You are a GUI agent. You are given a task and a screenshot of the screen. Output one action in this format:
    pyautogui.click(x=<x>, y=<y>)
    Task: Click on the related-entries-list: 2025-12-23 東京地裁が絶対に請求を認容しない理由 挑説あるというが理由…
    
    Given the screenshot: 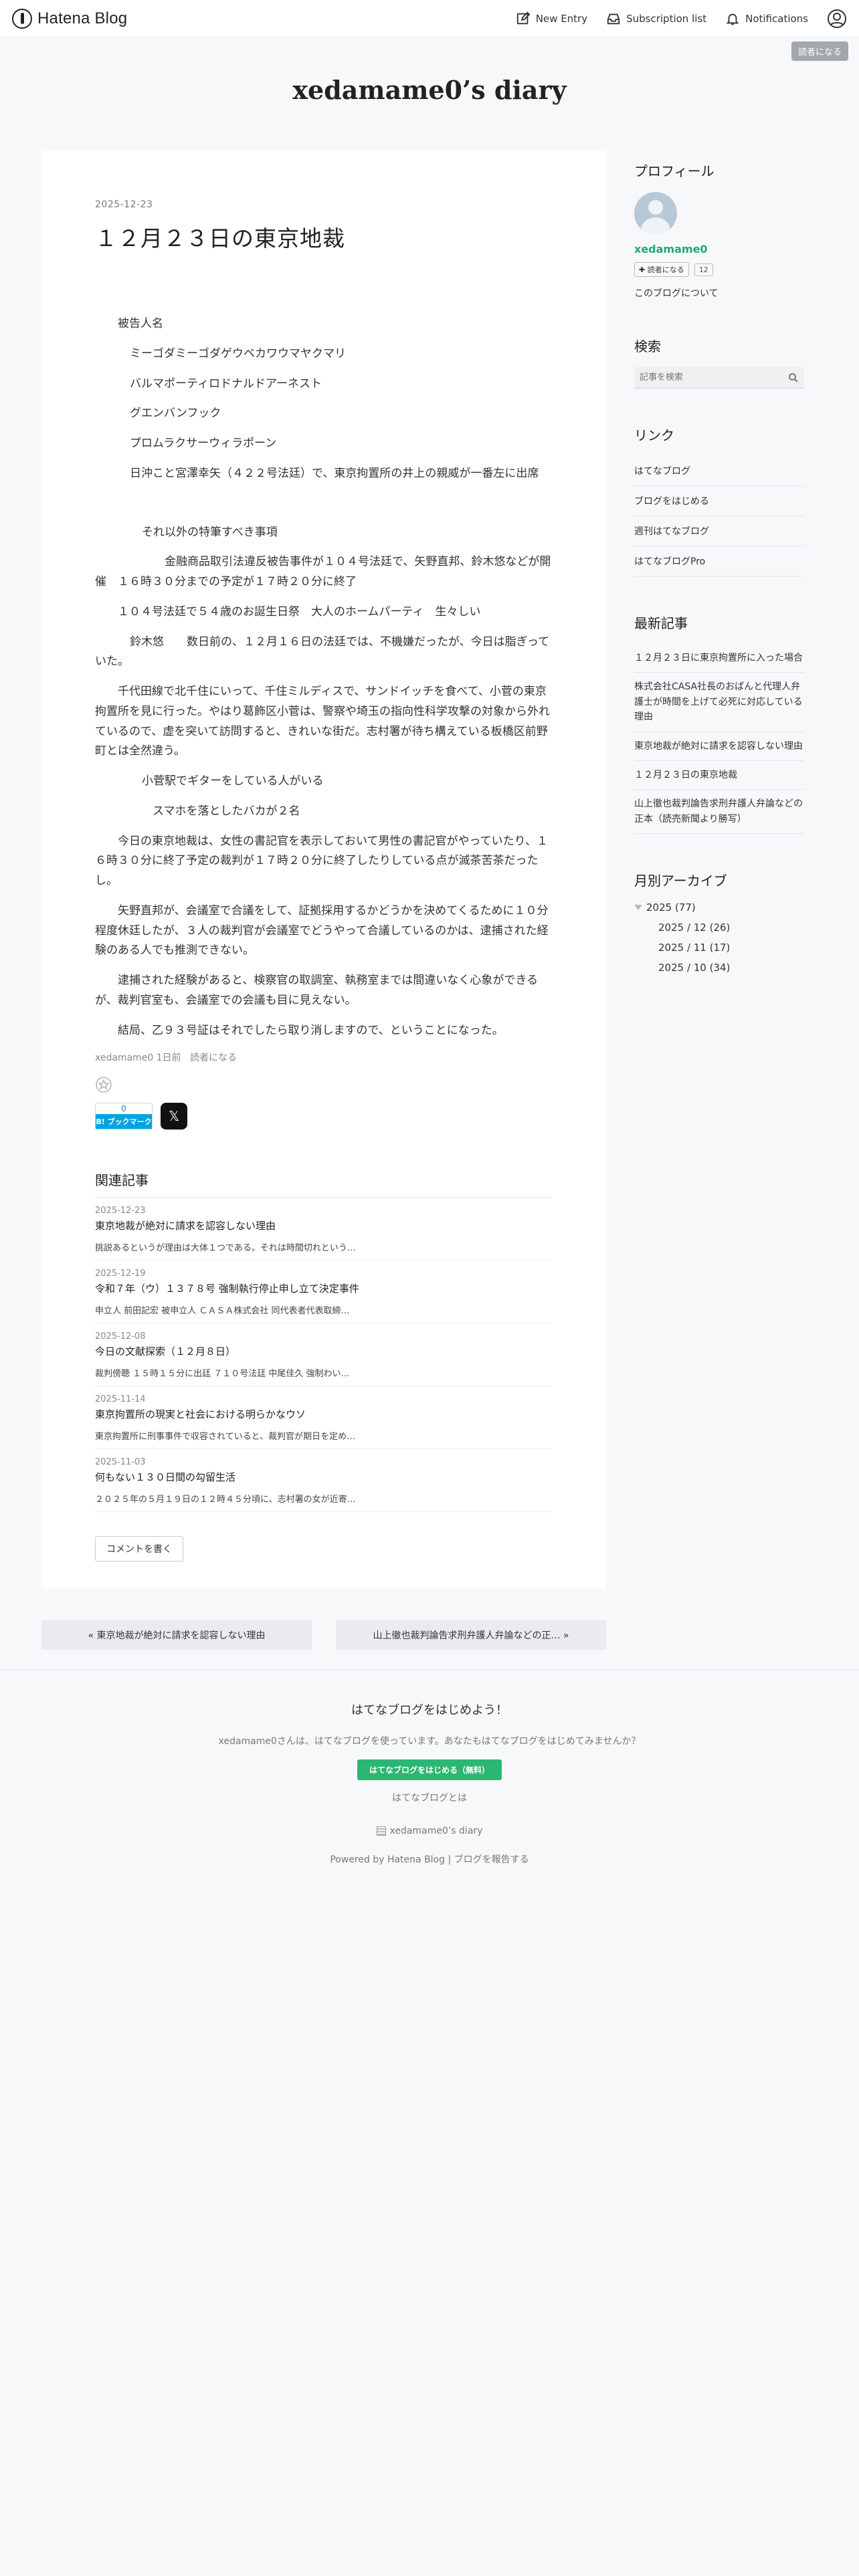 What is the action you would take?
    pyautogui.click(x=324, y=1355)
    